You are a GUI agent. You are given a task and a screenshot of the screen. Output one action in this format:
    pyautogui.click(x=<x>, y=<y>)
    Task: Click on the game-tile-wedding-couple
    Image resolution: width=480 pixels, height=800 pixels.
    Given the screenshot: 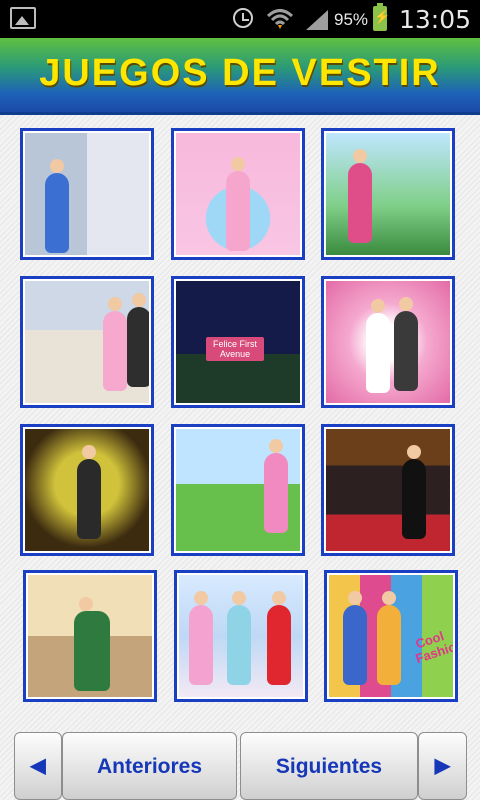 What is the action you would take?
    pyautogui.click(x=388, y=342)
    